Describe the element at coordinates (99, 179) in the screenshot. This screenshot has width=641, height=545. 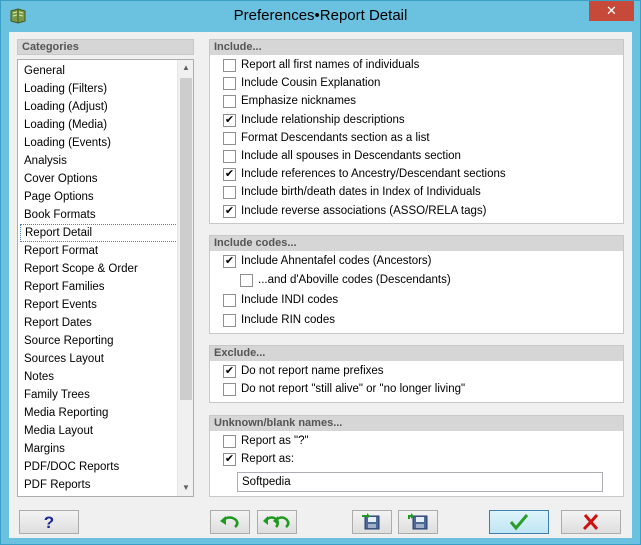
I see `category-item: Cover Options` at that location.